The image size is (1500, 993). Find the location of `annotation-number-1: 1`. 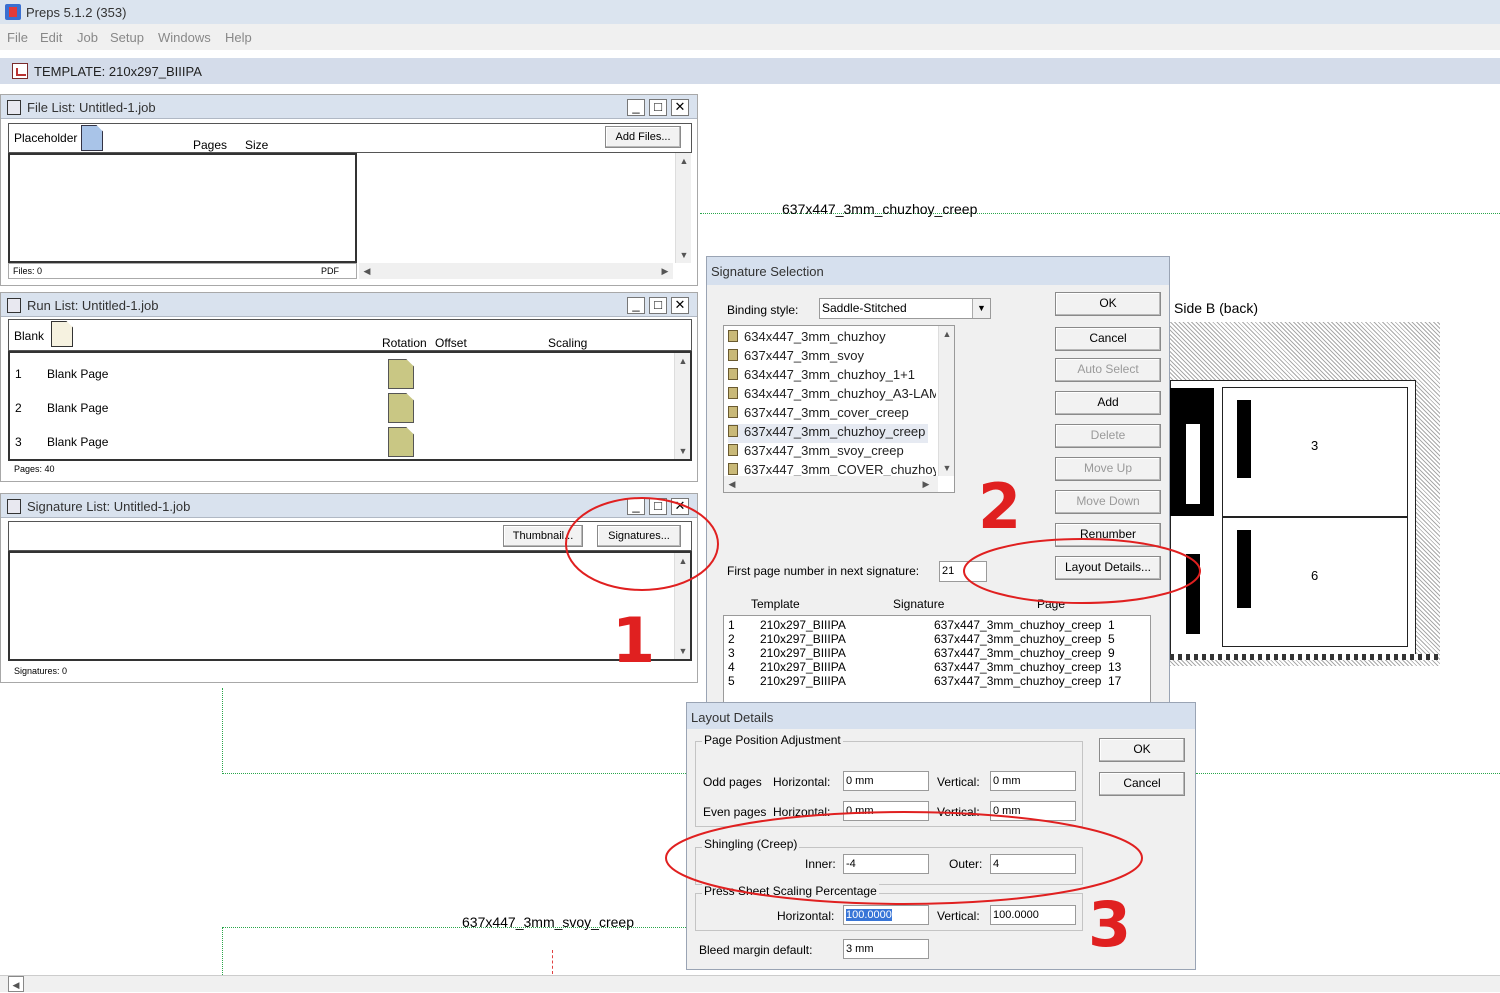

annotation-number-1: 1 is located at coordinates (634, 640).